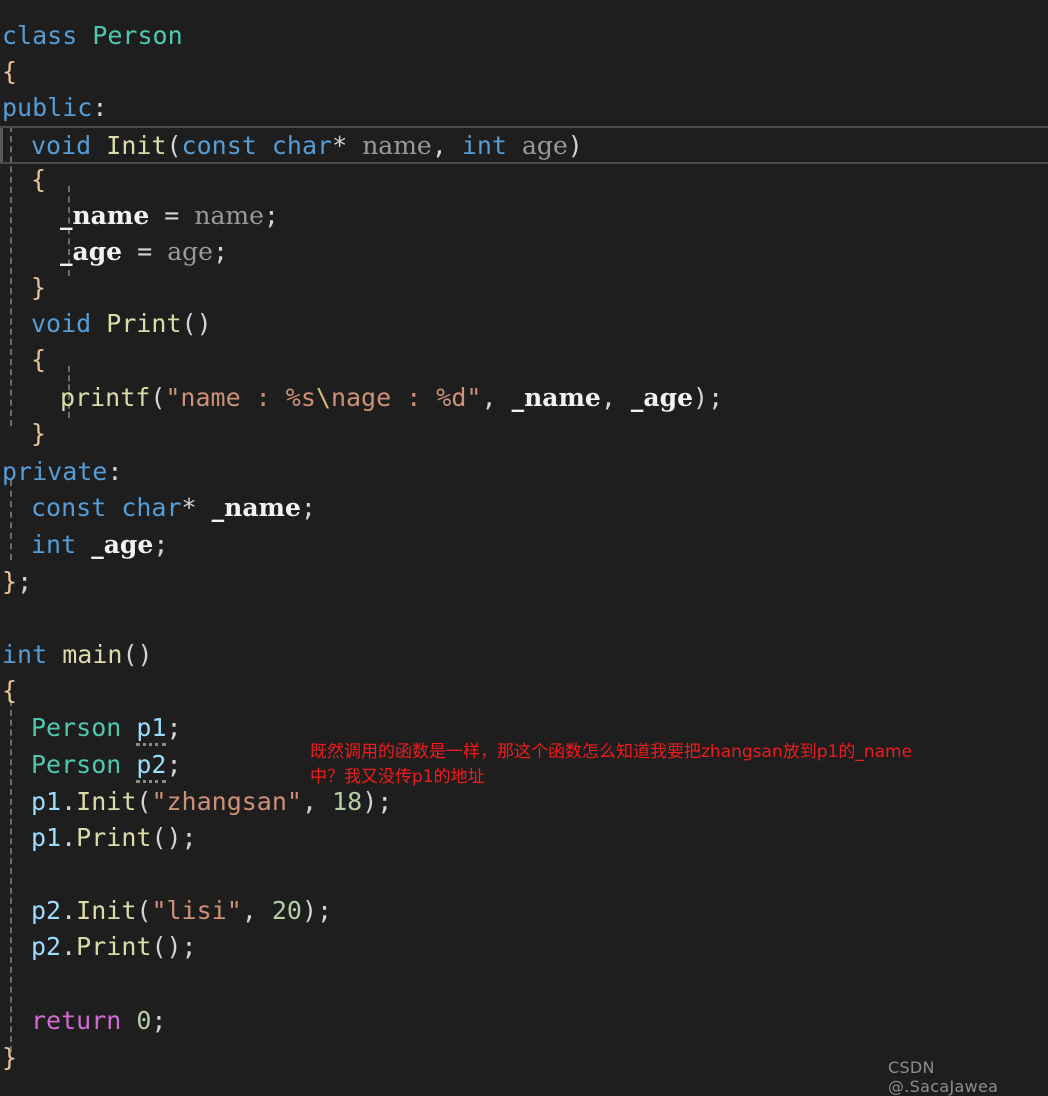 This screenshot has height=1096, width=1048. Describe the element at coordinates (943, 1077) in the screenshot. I see `watermark-label: CSDN @.SacaJawea` at that location.